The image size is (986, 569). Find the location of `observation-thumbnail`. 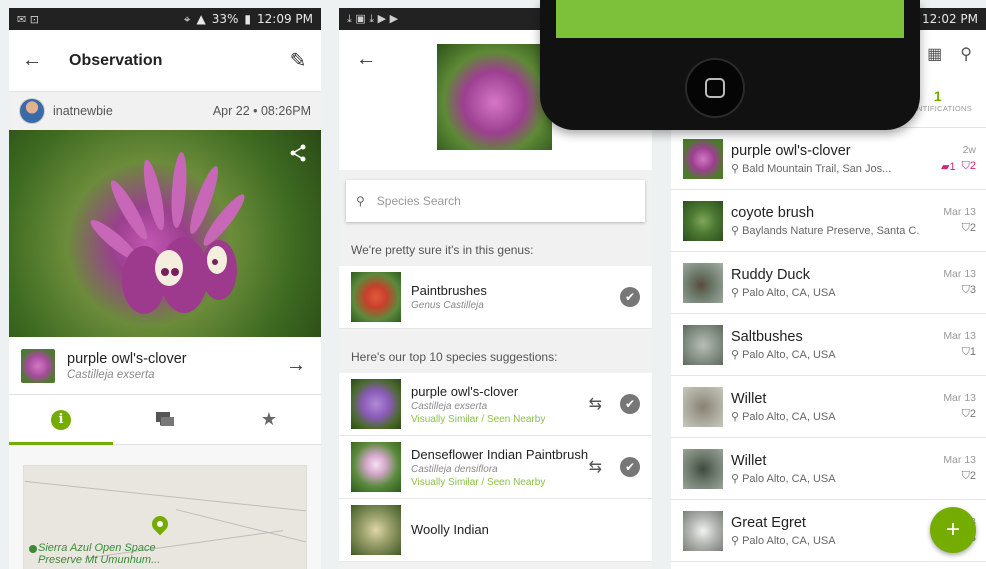

observation-thumbnail is located at coordinates (494, 97).